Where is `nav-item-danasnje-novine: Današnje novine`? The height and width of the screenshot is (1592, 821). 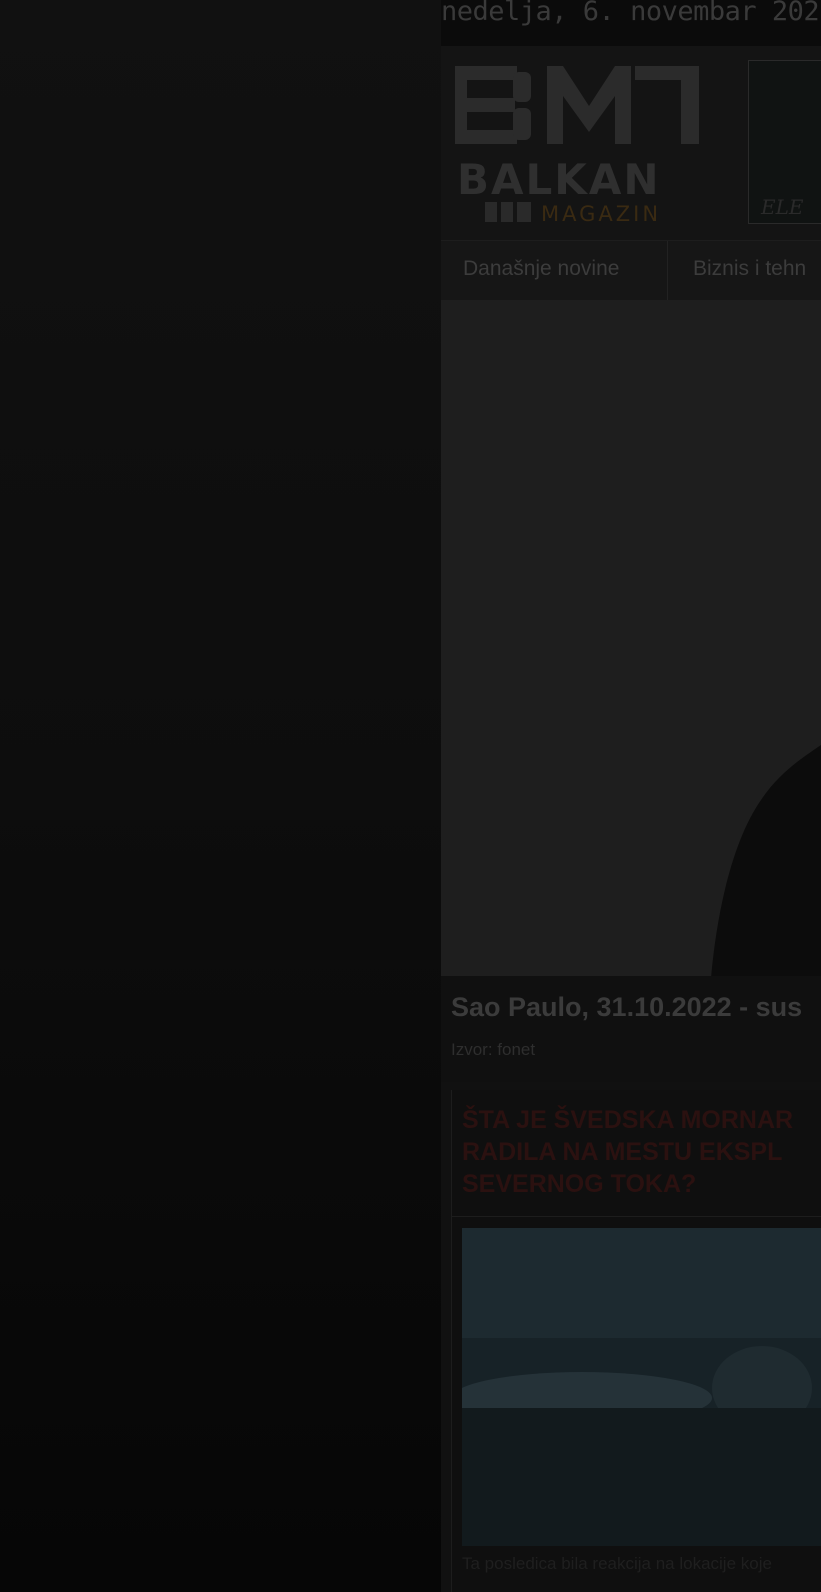 nav-item-danasnje-novine: Današnje novine is located at coordinates (541, 269).